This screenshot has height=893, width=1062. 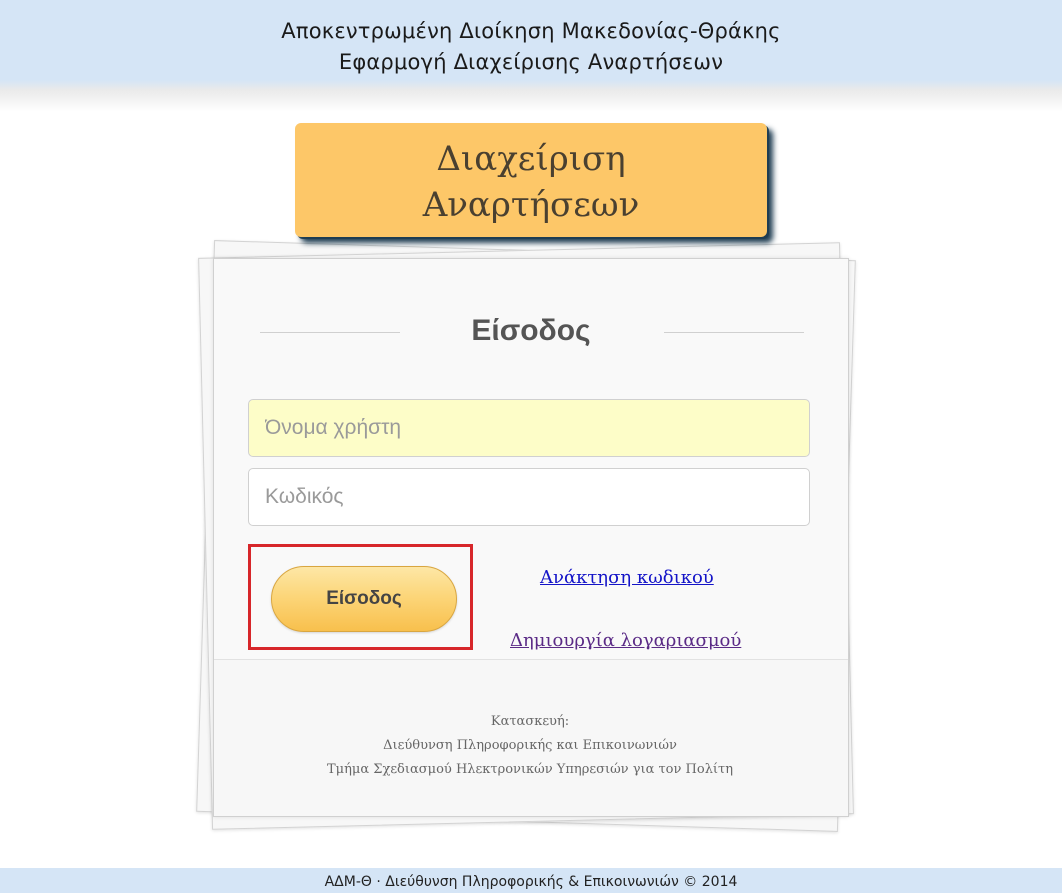 I want to click on password-input, so click(x=529, y=497).